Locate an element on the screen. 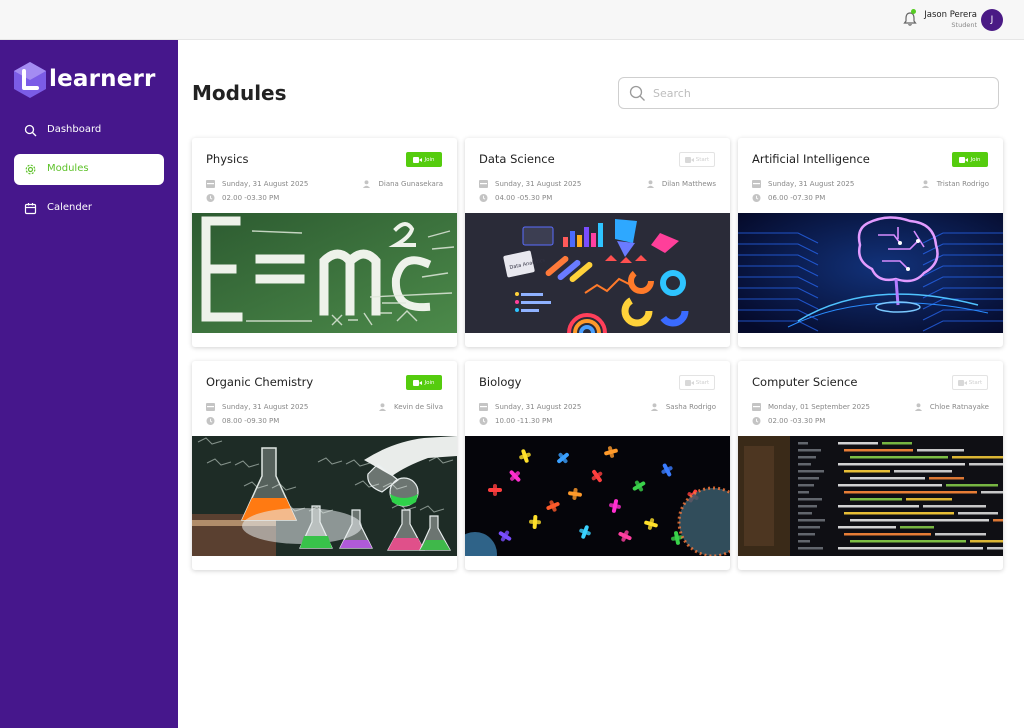  module-image-lab-flasks is located at coordinates (324, 496).